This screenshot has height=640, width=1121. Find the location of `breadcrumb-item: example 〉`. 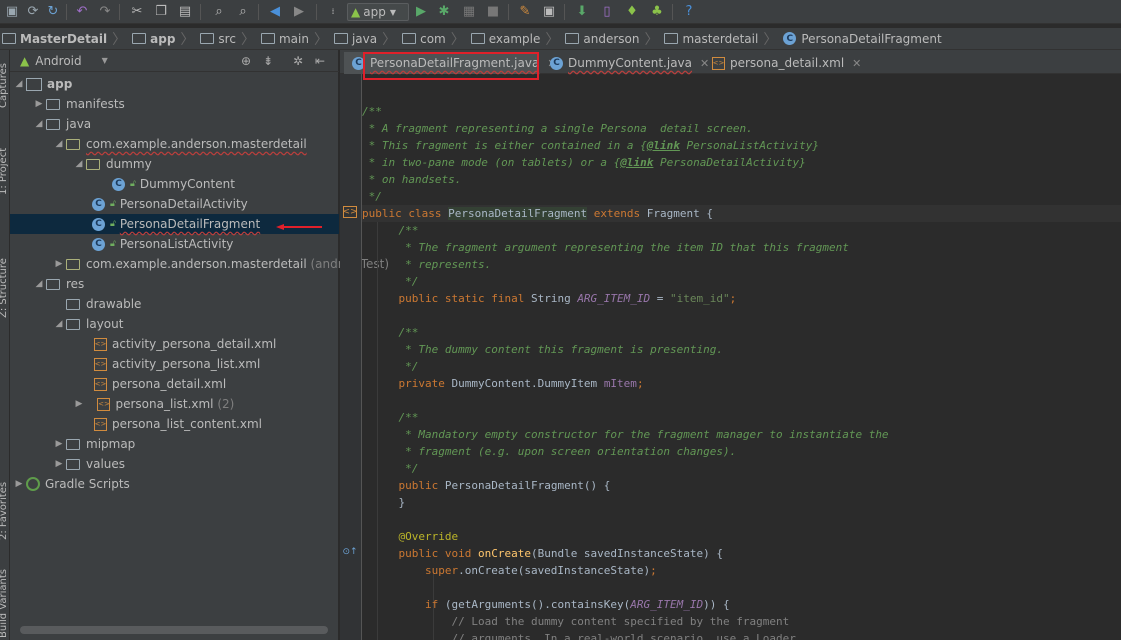

breadcrumb-item: example 〉 is located at coordinates (516, 38).